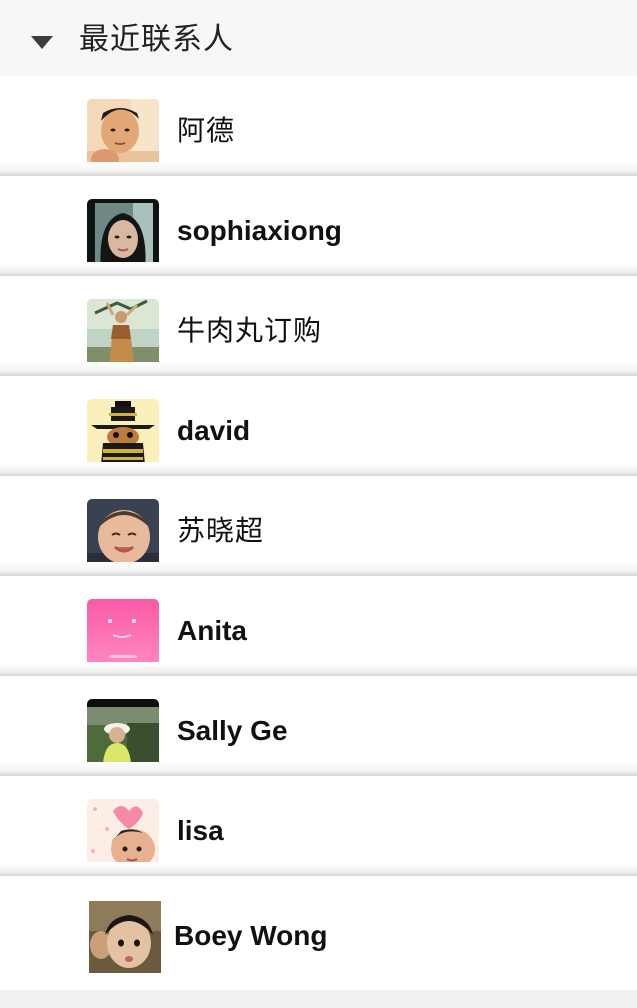 This screenshot has width=637, height=1008. I want to click on woman-portrait-avatar, so click(123, 235).